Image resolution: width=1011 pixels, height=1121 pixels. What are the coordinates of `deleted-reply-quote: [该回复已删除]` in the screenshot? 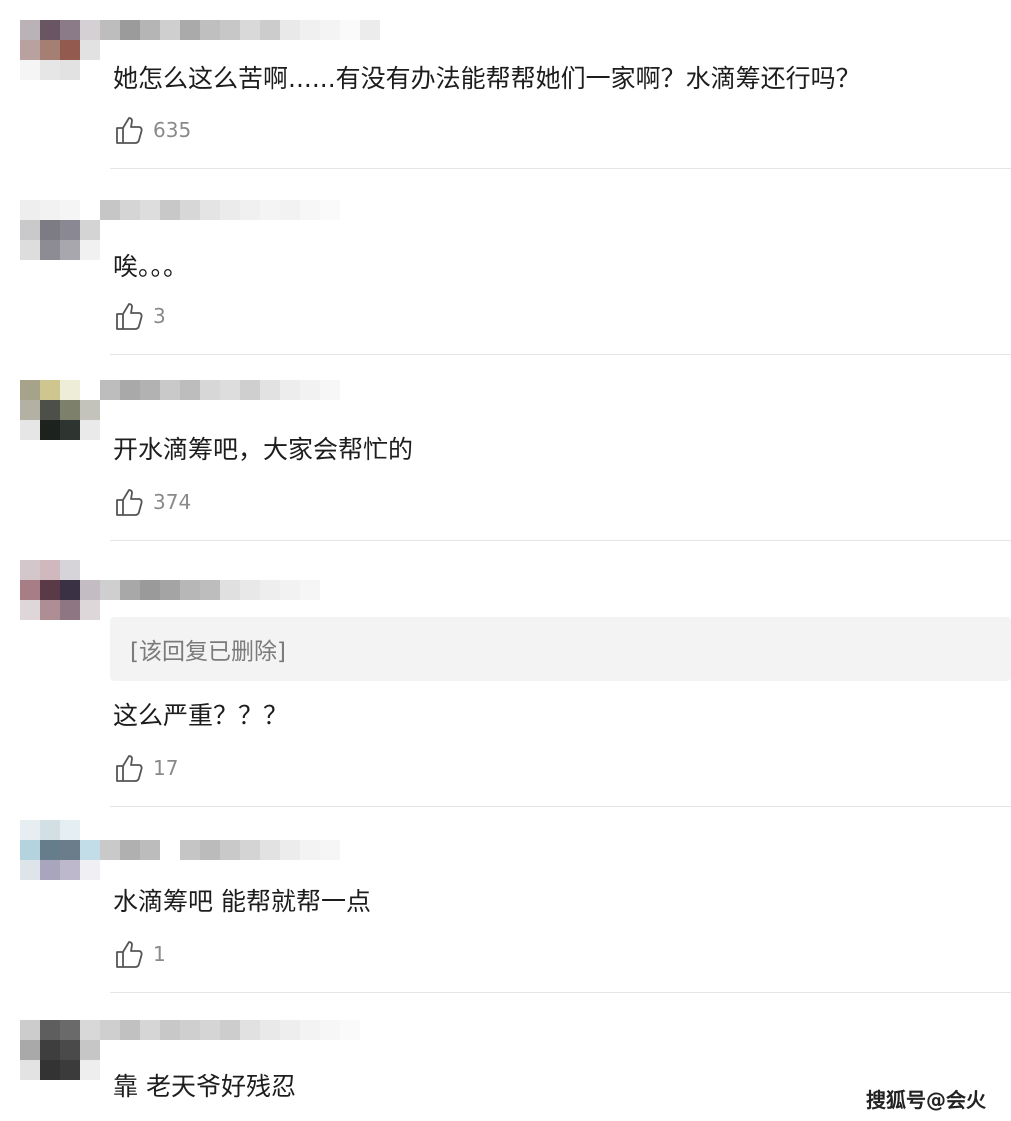 It's located at (560, 649).